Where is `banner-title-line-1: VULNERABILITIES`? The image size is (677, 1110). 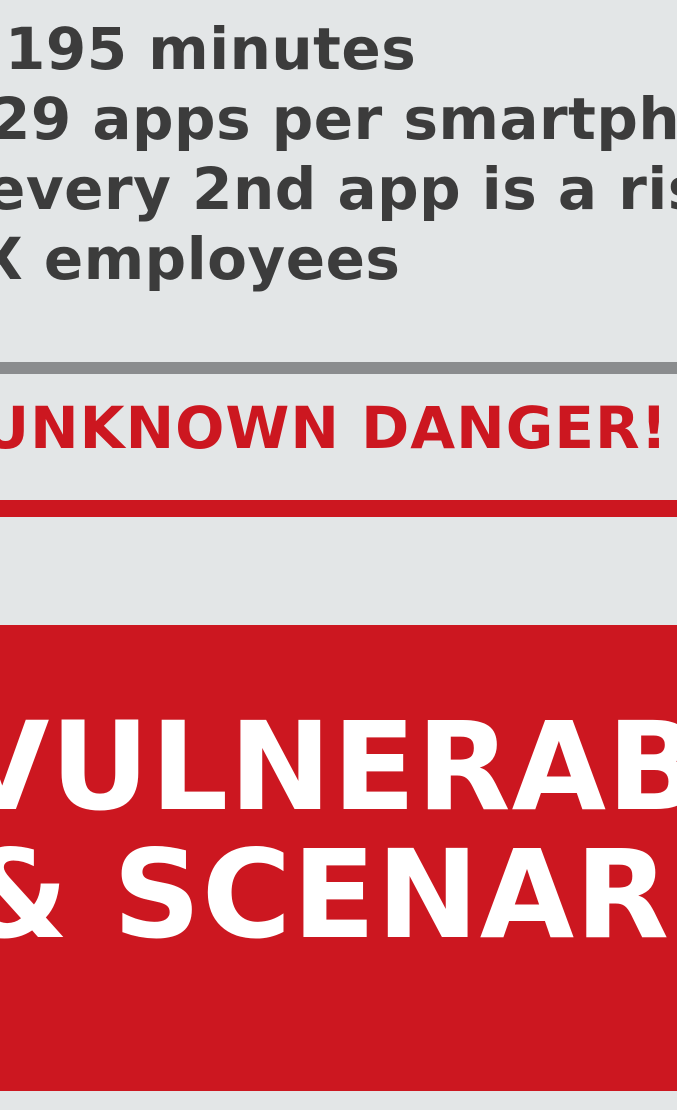 banner-title-line-1: VULNERABILITIES is located at coordinates (338, 767).